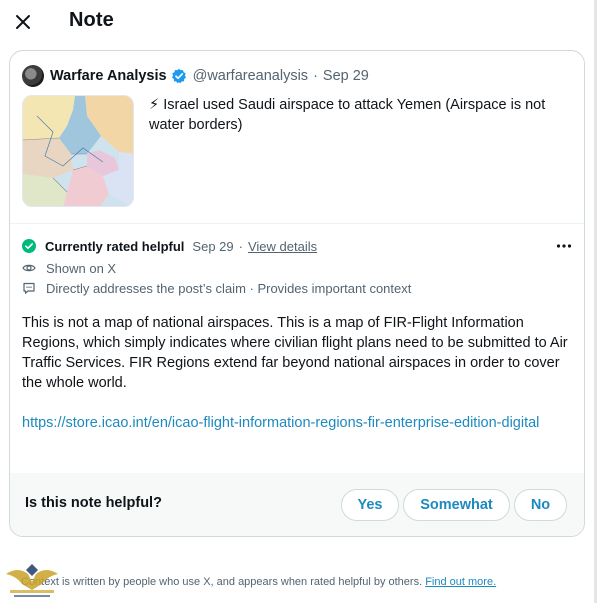 The height and width of the screenshot is (607, 597). What do you see at coordinates (29, 268) in the screenshot?
I see `eye-icon` at bounding box center [29, 268].